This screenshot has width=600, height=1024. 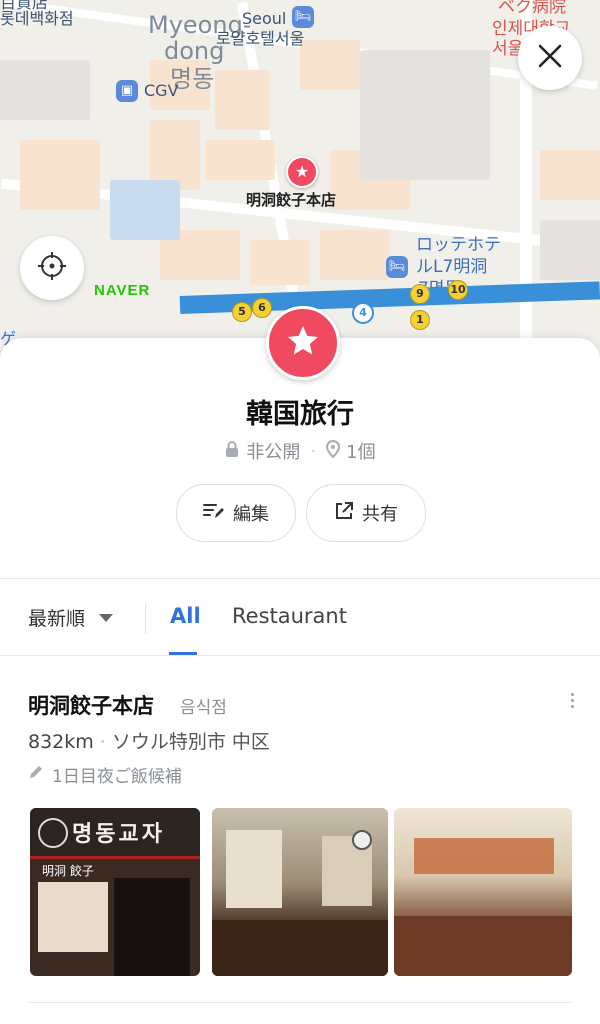 I want to click on close-icon, so click(x=550, y=58).